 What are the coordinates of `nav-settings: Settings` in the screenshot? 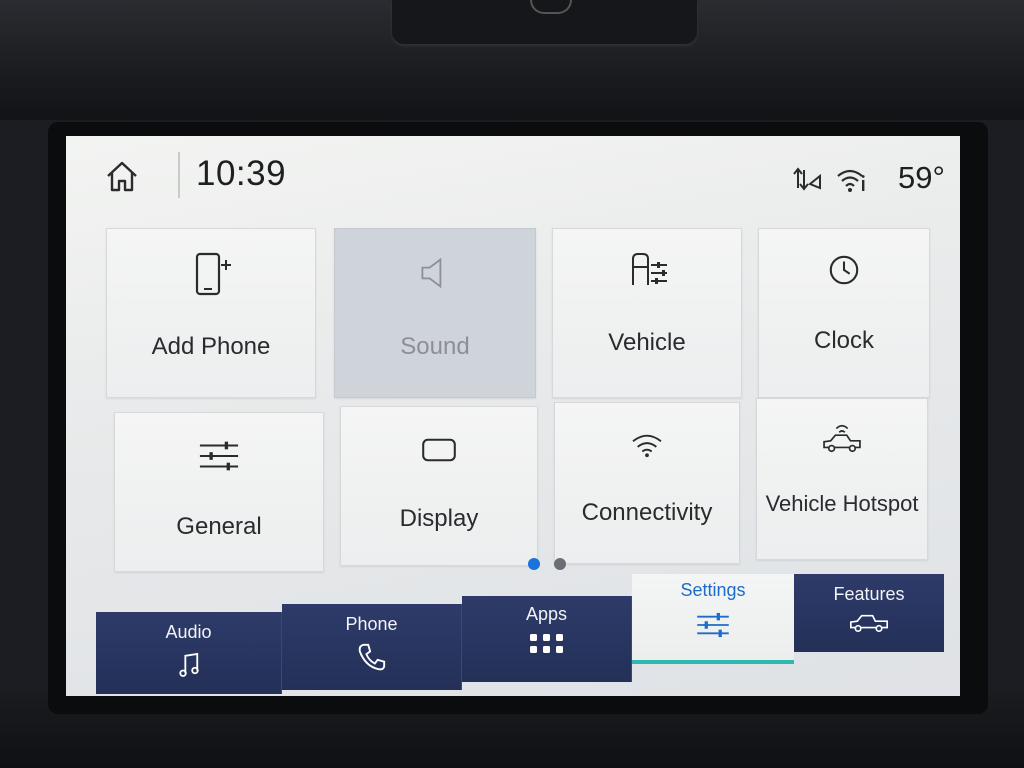 It's located at (713, 619).